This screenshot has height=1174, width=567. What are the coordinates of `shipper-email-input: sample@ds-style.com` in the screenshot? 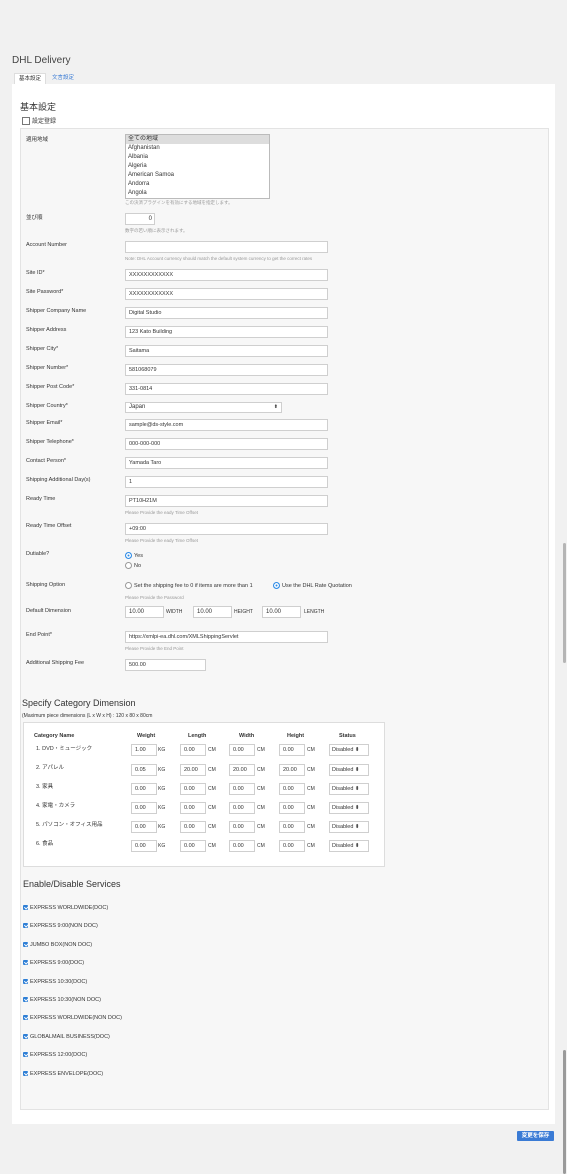 It's located at (226, 425).